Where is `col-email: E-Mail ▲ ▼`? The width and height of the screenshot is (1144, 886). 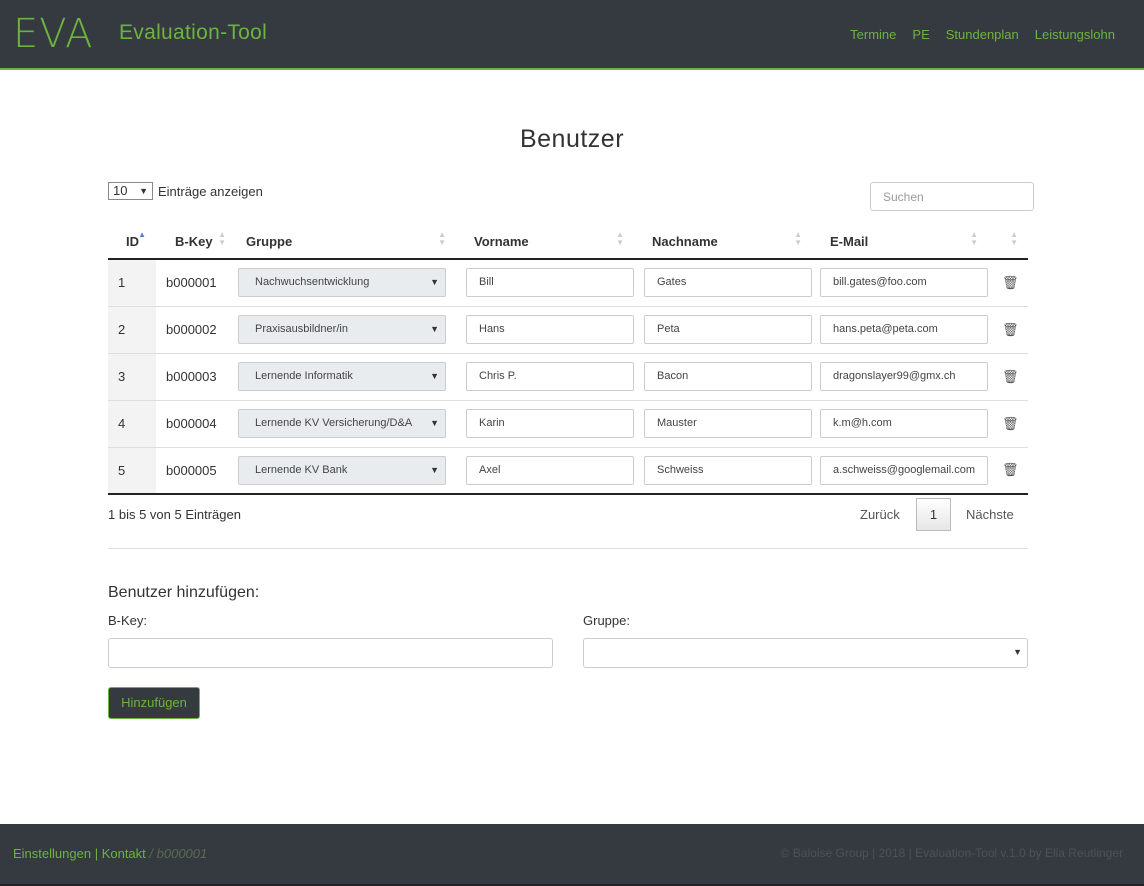 col-email: E-Mail ▲ ▼ is located at coordinates (900, 242).